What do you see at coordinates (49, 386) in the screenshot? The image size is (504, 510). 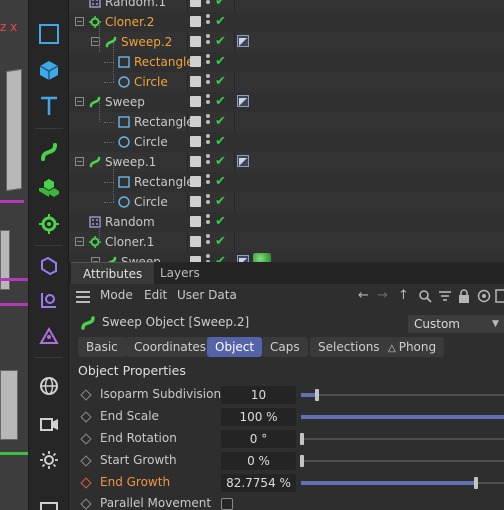 I see `environment-icon` at bounding box center [49, 386].